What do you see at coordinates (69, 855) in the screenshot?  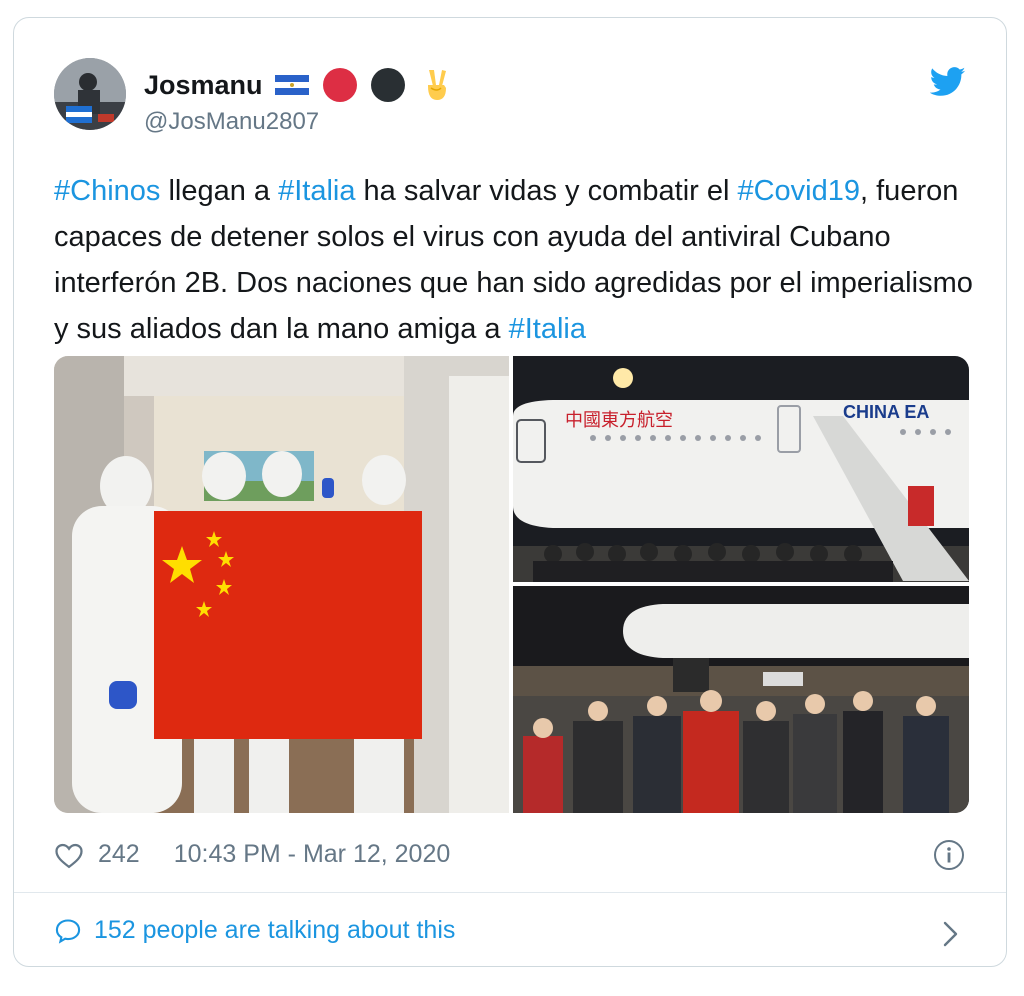 I see `heart-outline-icon` at bounding box center [69, 855].